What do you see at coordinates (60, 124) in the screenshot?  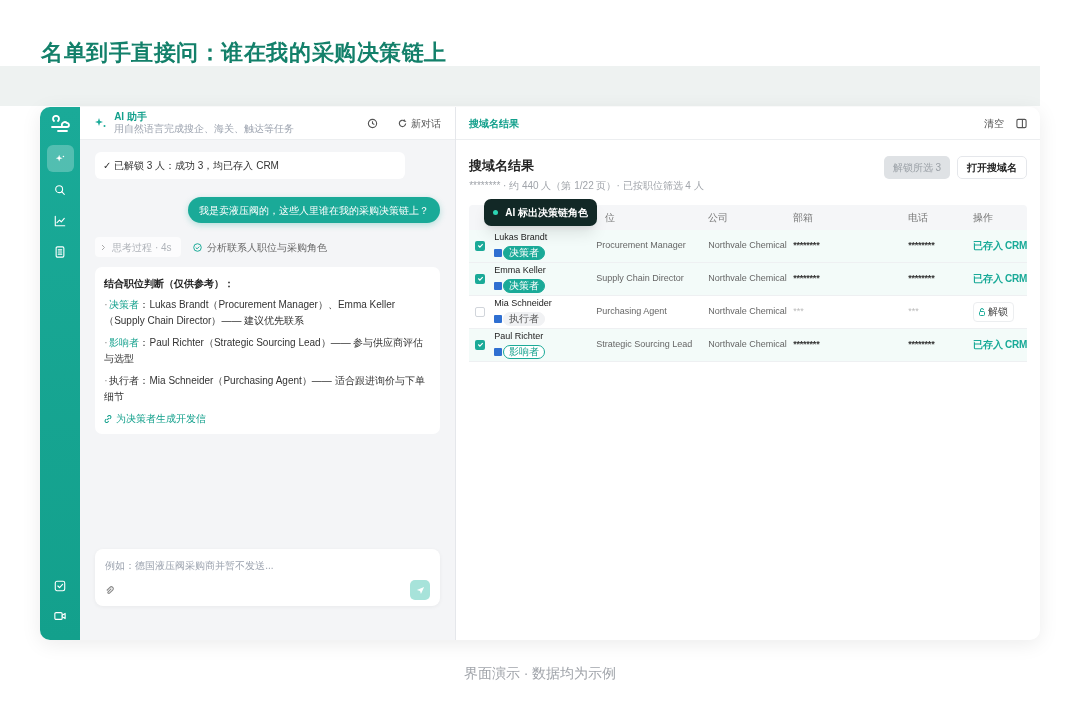 I see `logo-icon` at bounding box center [60, 124].